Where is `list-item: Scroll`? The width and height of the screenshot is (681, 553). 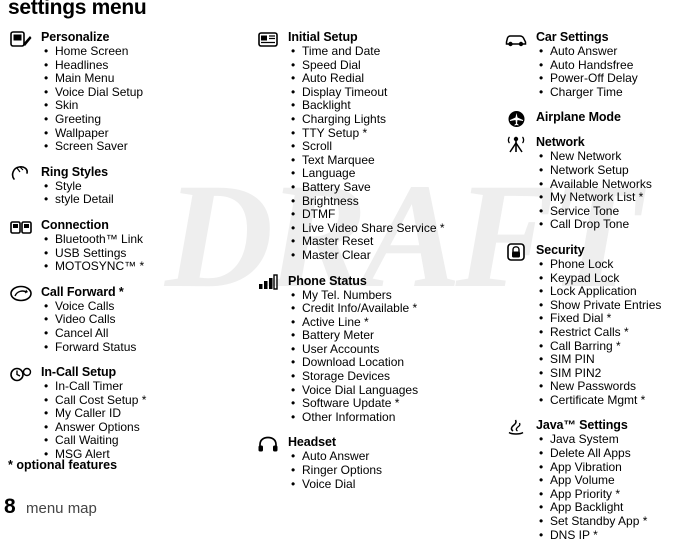 list-item: Scroll is located at coordinates (379, 146).